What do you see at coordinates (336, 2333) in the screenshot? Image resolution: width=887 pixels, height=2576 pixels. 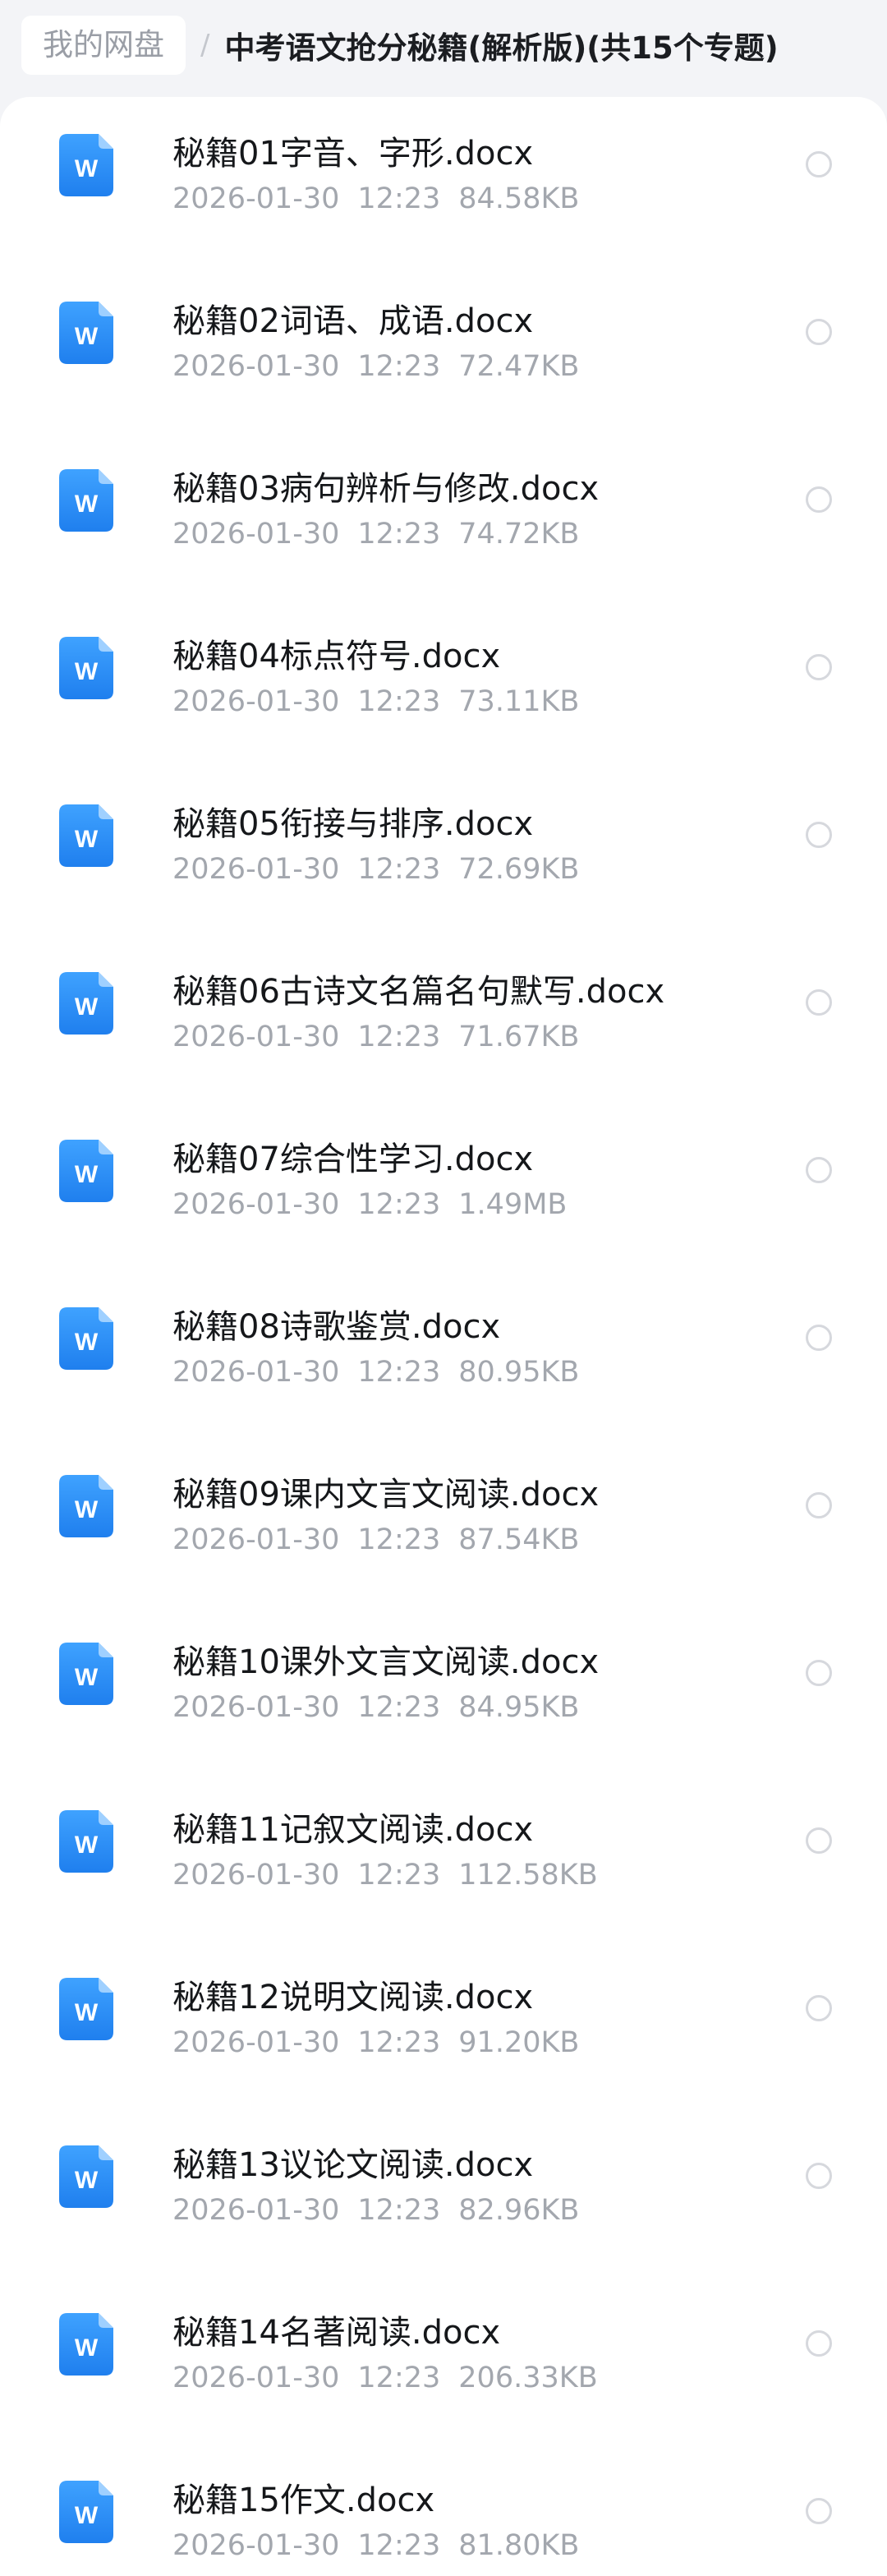 I see `file-name: 秘籍14名著阅读.docx` at bounding box center [336, 2333].